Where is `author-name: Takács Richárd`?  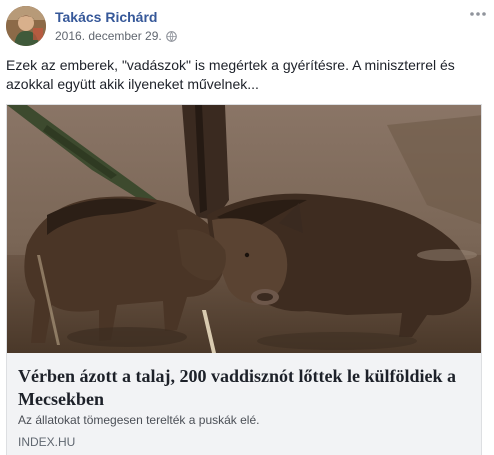 author-name: Takács Richárd is located at coordinates (106, 17).